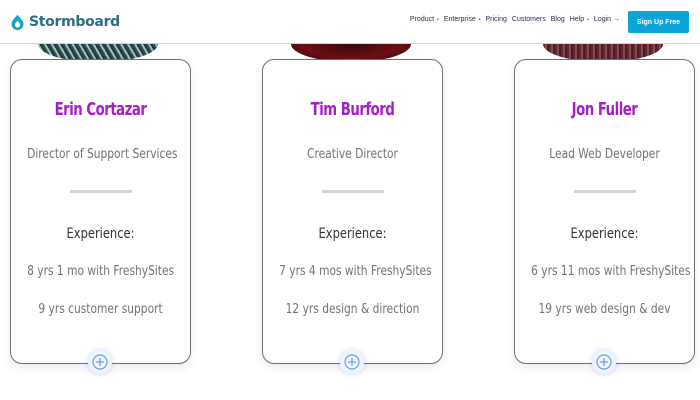  I want to click on nav-item-label: Login →, so click(606, 19).